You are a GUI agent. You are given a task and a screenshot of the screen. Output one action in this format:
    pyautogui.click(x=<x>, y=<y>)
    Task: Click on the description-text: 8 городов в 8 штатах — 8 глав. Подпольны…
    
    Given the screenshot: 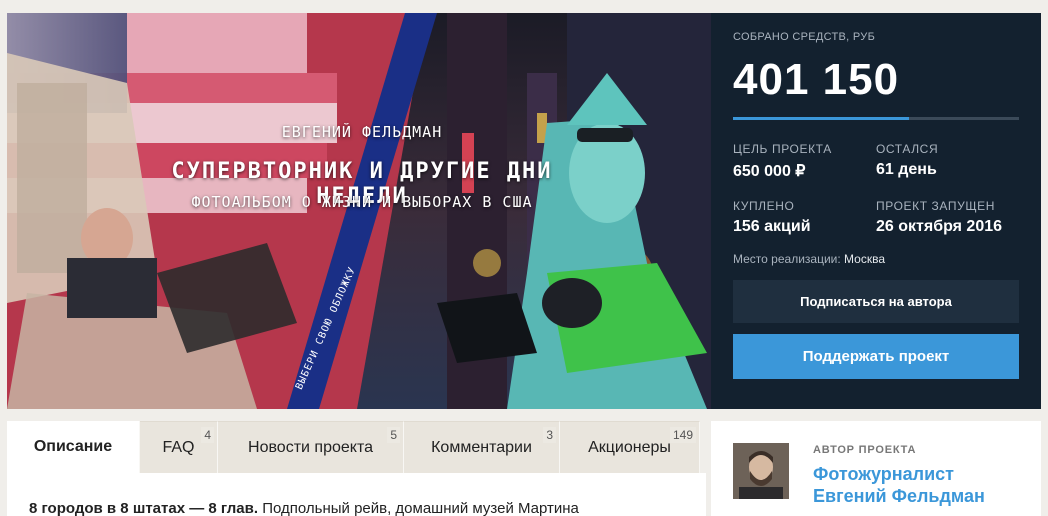 What is the action you would take?
    pyautogui.click(x=356, y=494)
    